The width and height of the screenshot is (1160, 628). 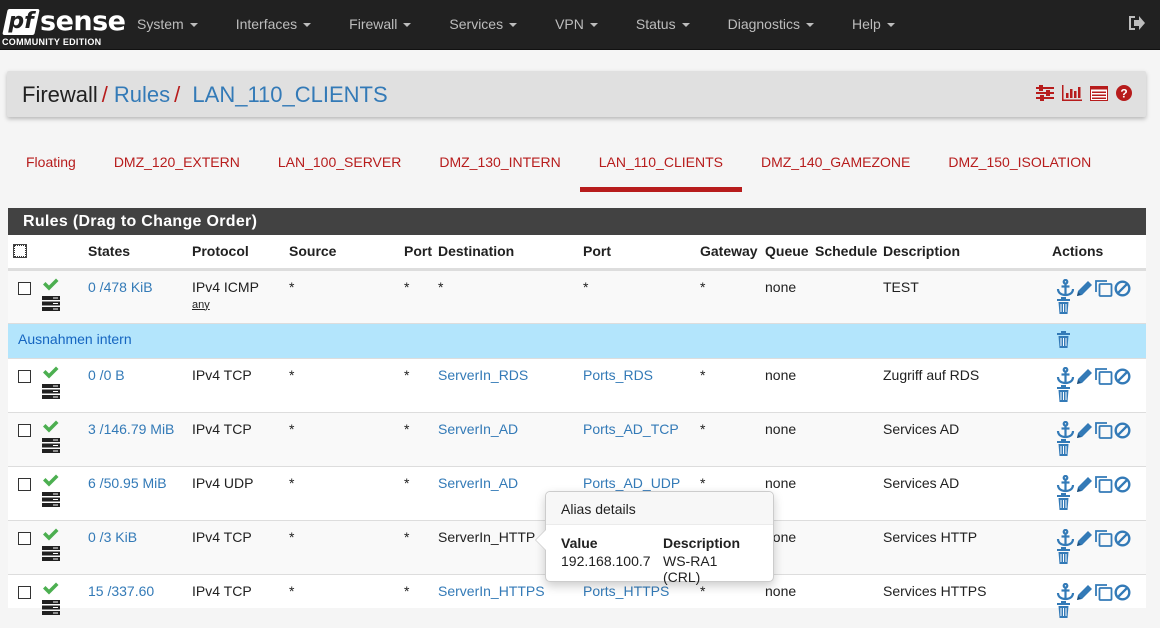 What do you see at coordinates (576, 25) in the screenshot?
I see `nav-menu-vpn: VPN` at bounding box center [576, 25].